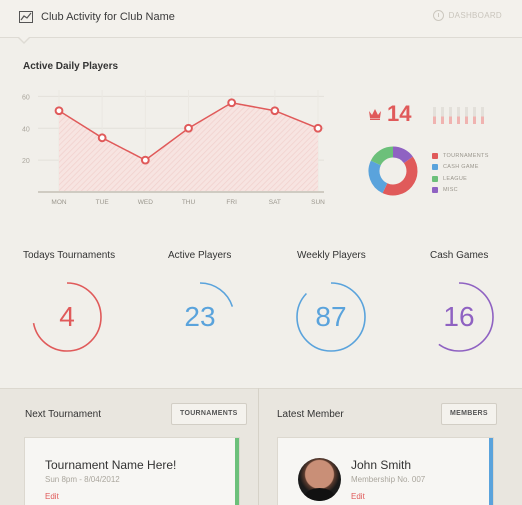  I want to click on crown-icon, so click(375, 114).